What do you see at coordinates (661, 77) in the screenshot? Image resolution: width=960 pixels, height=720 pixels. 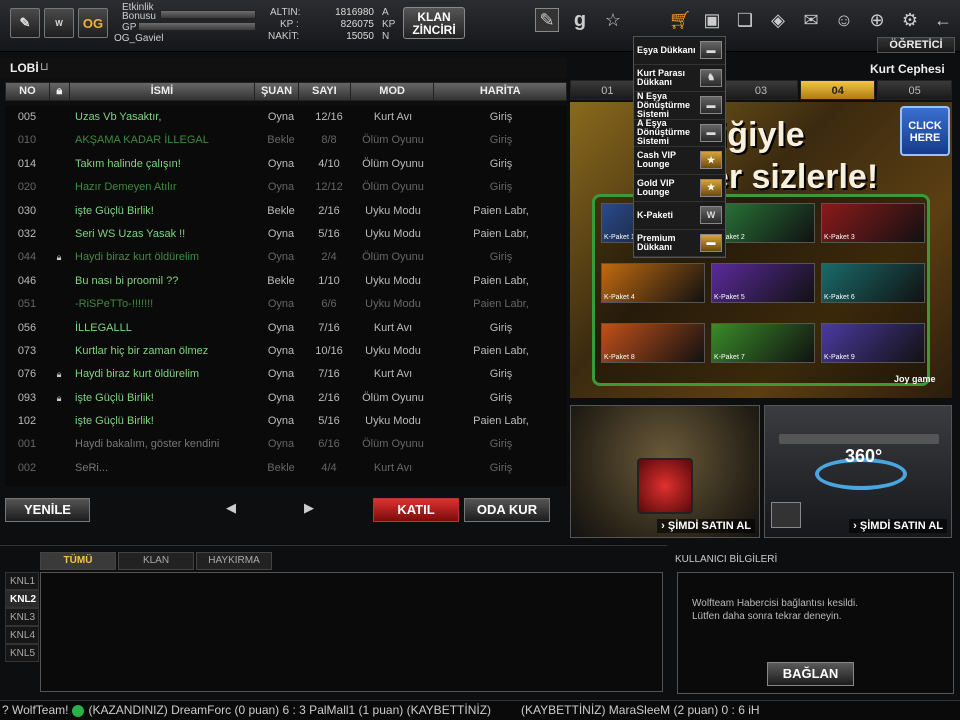 I see `shop-menu-label: Kurt Parası Dükkanı` at bounding box center [661, 77].